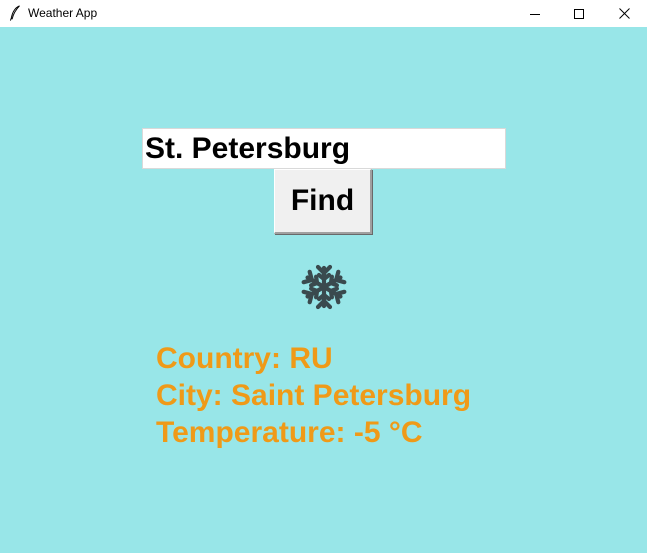 The width and height of the screenshot is (647, 553). Describe the element at coordinates (323, 13) in the screenshot. I see `title-bar: Weather App` at that location.